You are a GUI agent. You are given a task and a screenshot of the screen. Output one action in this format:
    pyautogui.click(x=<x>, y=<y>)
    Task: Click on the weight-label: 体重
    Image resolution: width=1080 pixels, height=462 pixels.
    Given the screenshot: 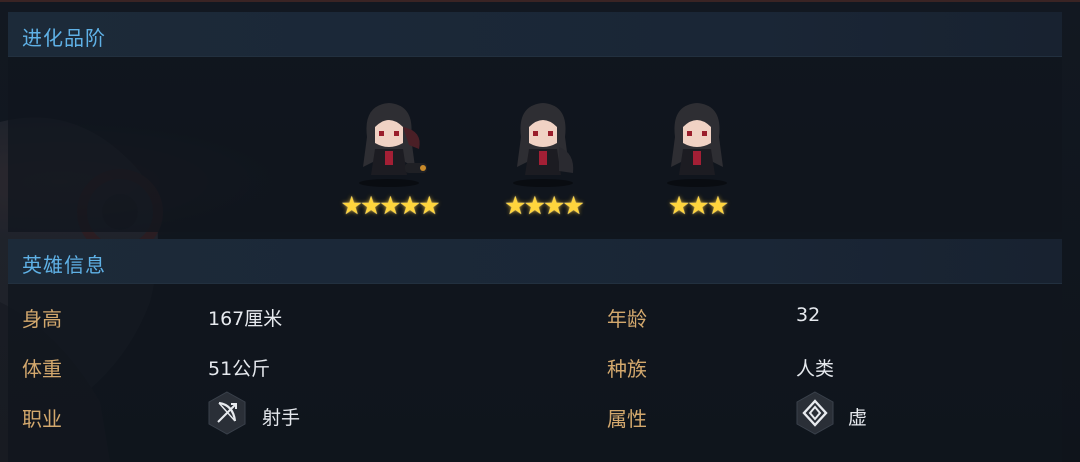 What is the action you would take?
    pyautogui.click(x=42, y=369)
    